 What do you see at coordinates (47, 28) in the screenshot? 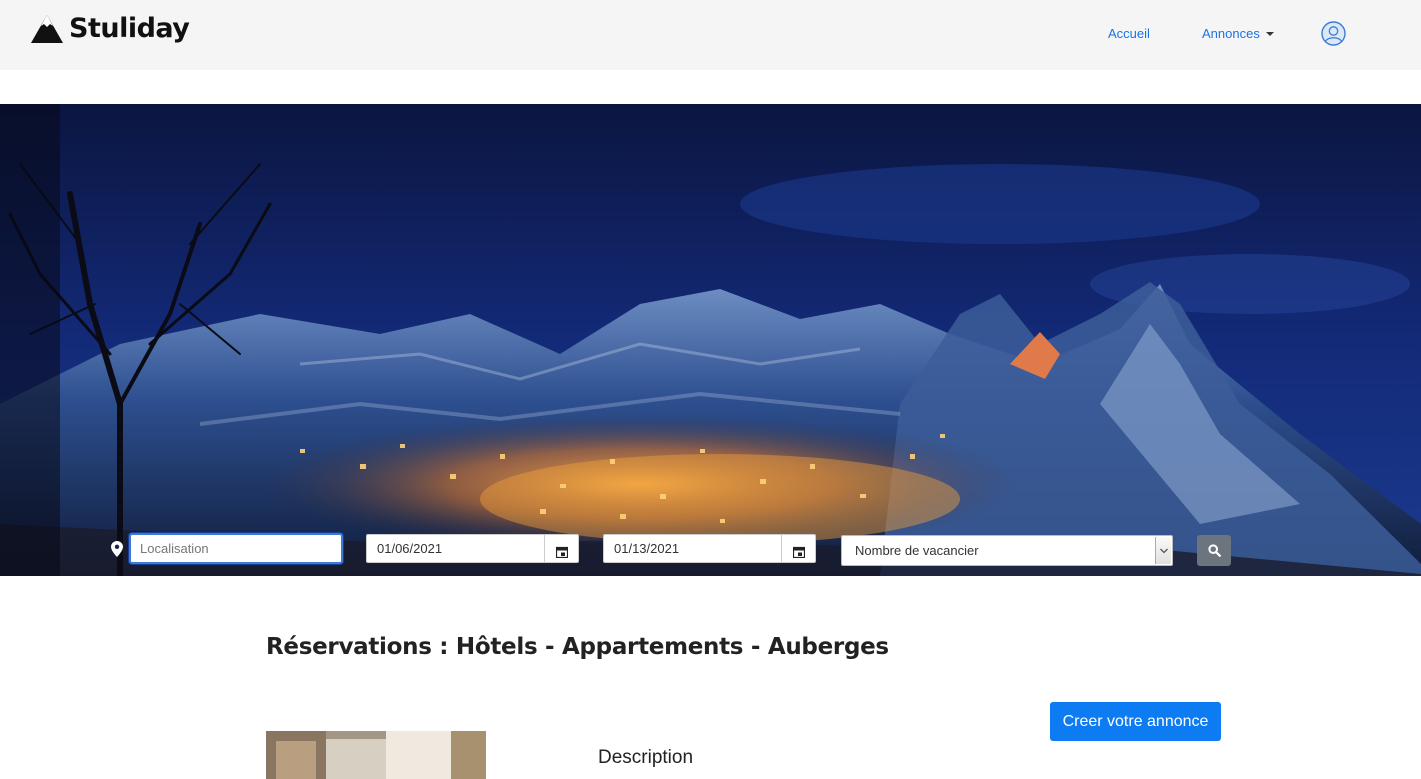
I see `mountain-logo-icon` at bounding box center [47, 28].